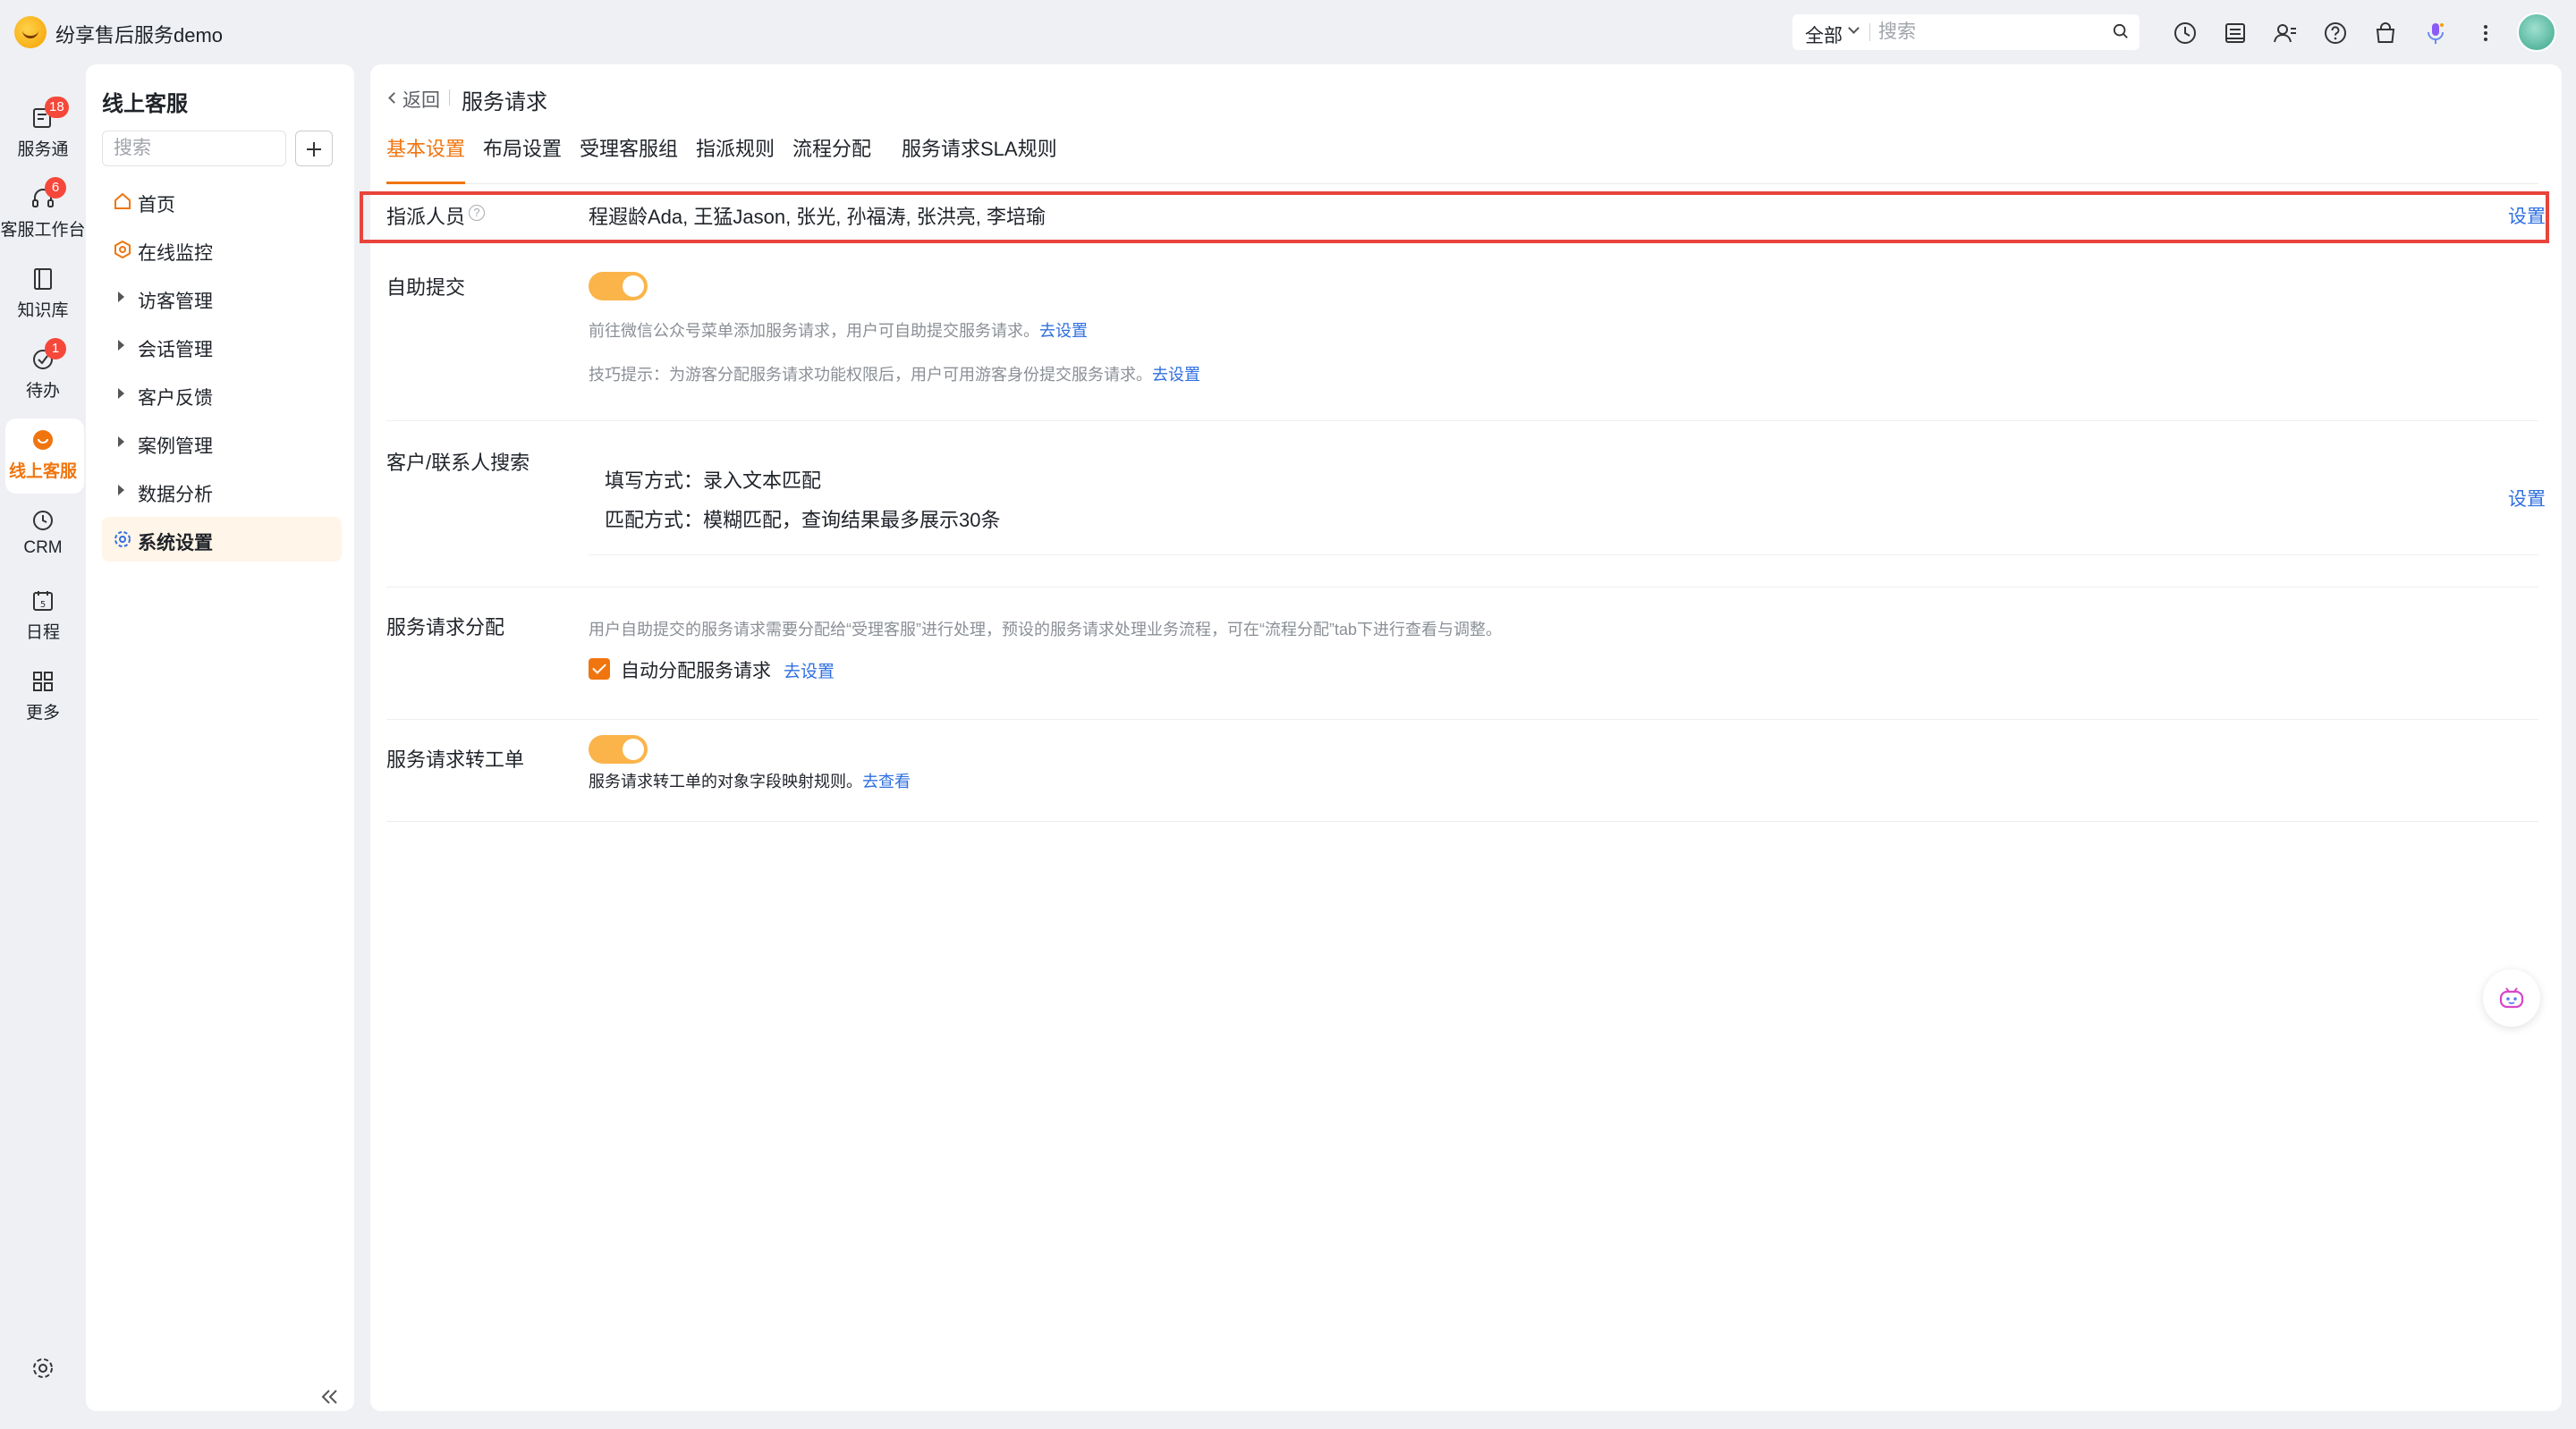 The image size is (2576, 1429). What do you see at coordinates (455, 759) in the screenshot?
I see `to-ticket-label: 服务请求转工单` at bounding box center [455, 759].